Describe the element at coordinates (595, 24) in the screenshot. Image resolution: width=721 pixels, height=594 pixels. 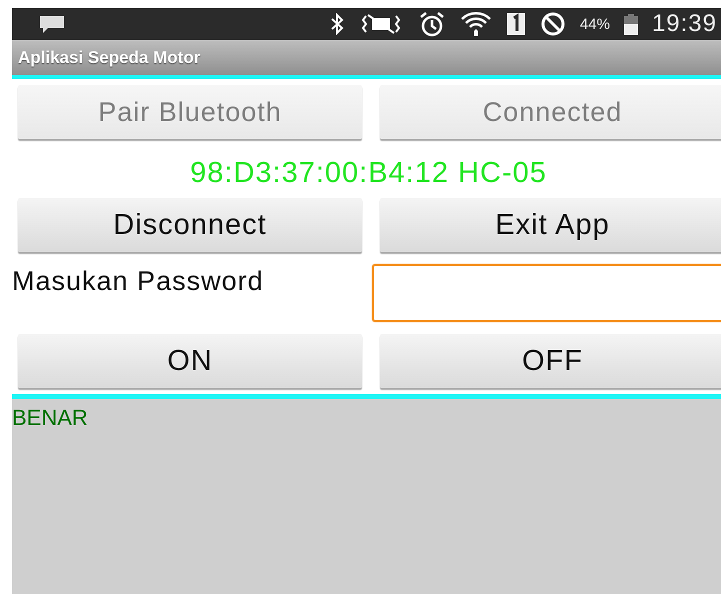
I see `battery-percent: 44%` at that location.